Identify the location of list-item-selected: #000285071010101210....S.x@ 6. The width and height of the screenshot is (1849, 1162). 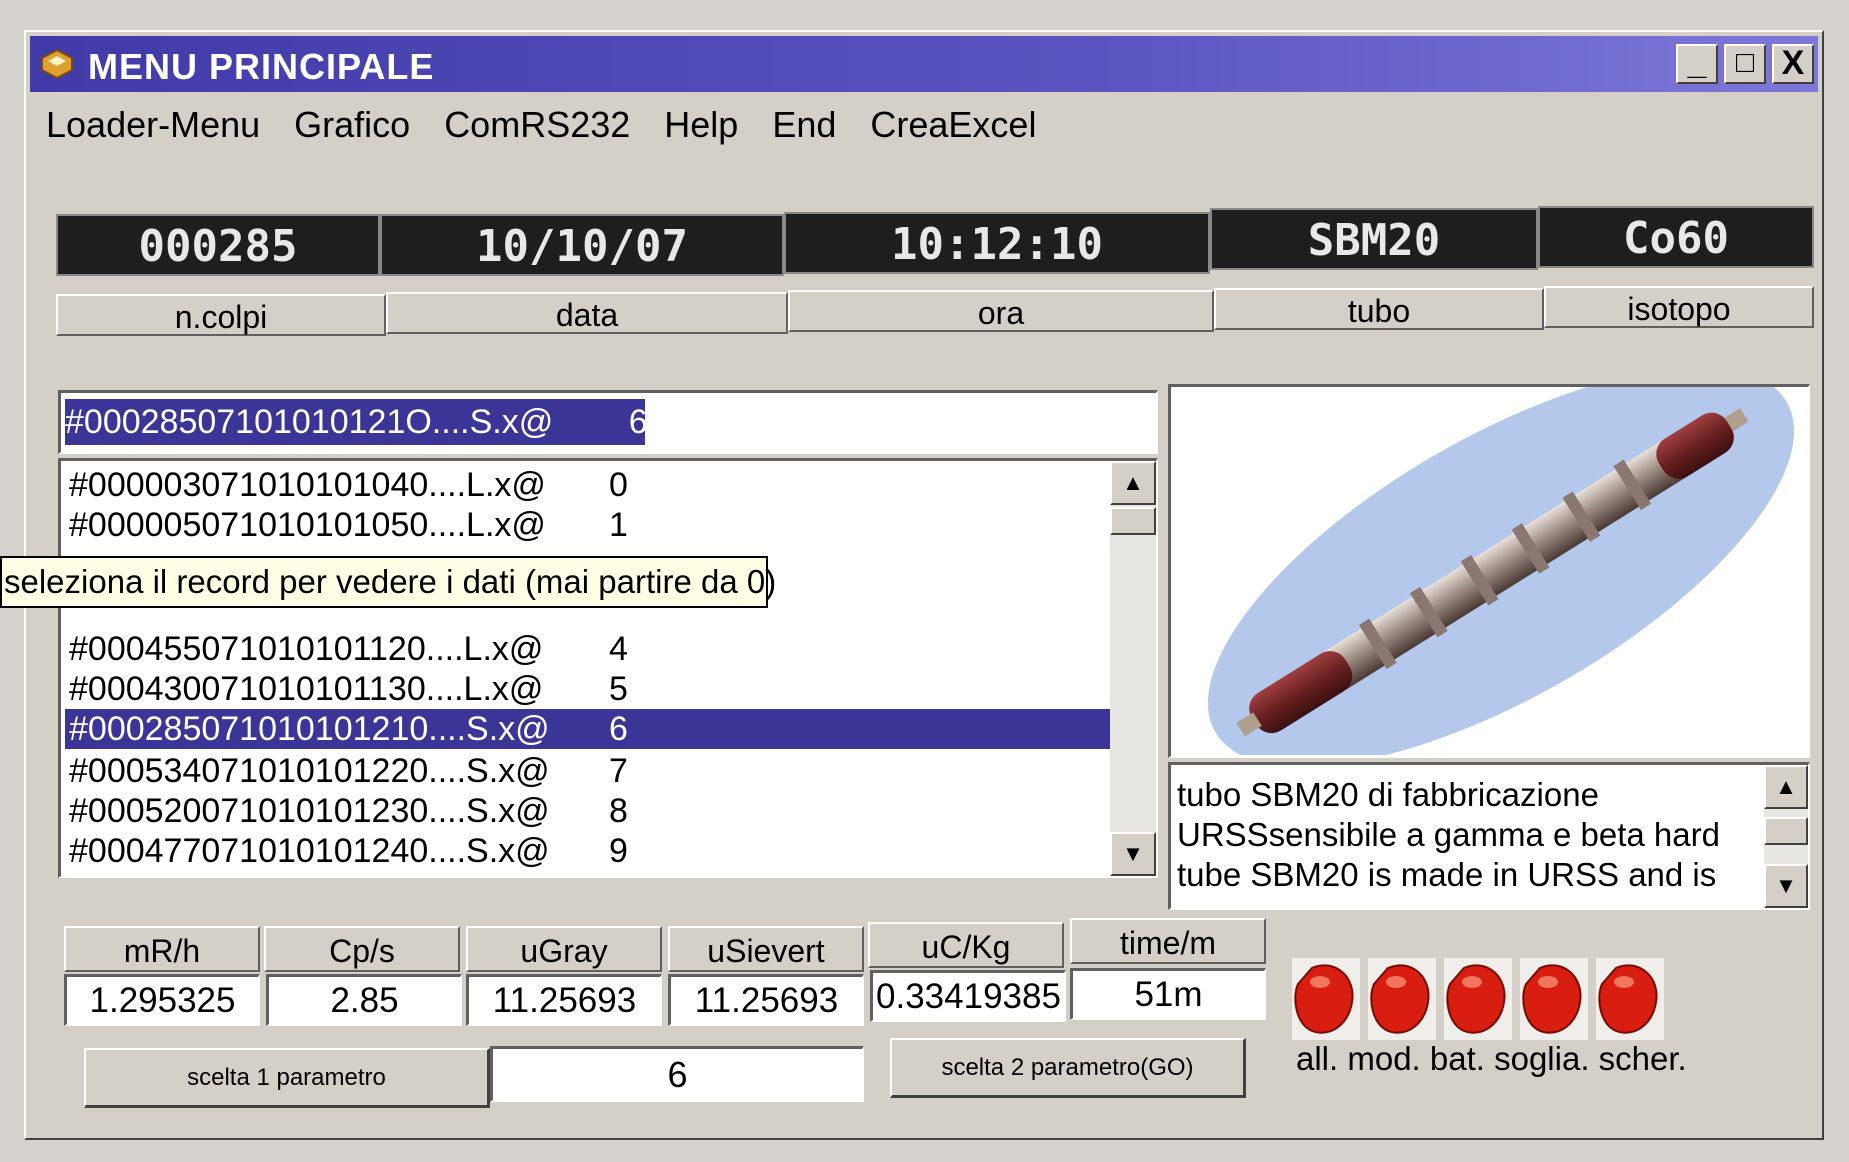
(590, 729).